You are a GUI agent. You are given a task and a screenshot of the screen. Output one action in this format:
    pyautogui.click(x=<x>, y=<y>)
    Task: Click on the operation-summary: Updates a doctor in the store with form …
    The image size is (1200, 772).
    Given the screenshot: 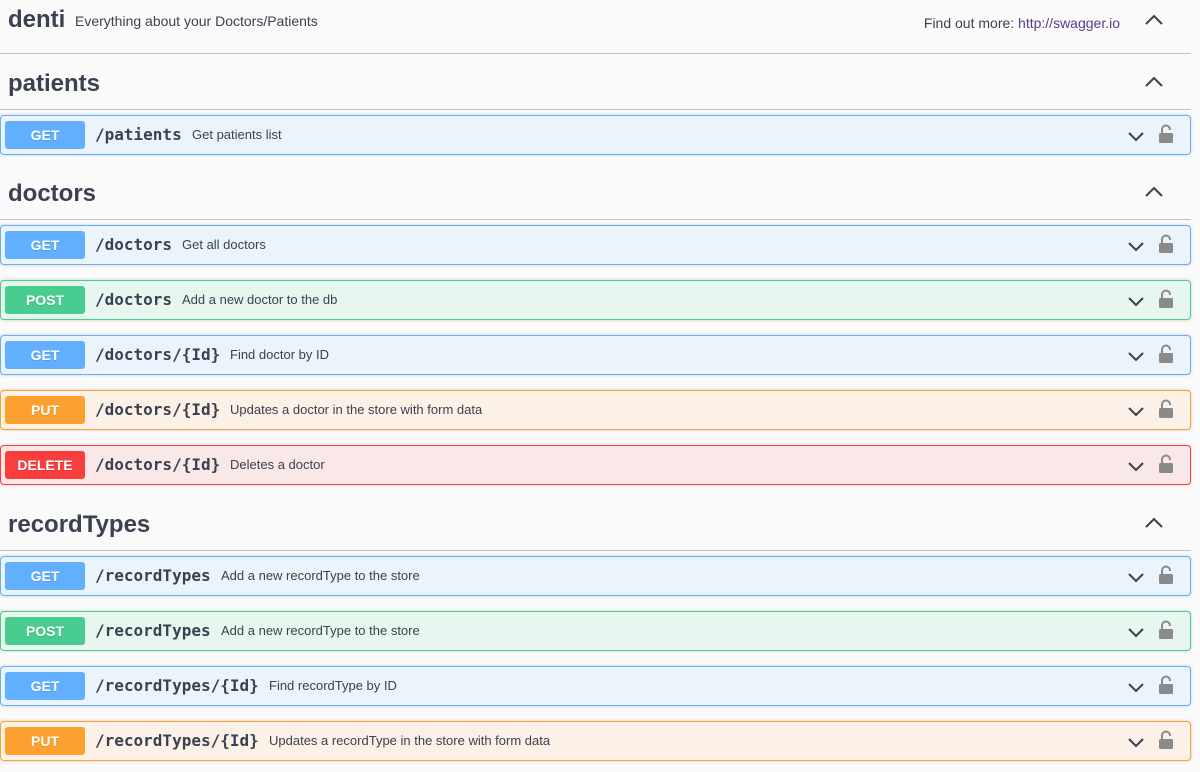 What is the action you would take?
    pyautogui.click(x=356, y=409)
    